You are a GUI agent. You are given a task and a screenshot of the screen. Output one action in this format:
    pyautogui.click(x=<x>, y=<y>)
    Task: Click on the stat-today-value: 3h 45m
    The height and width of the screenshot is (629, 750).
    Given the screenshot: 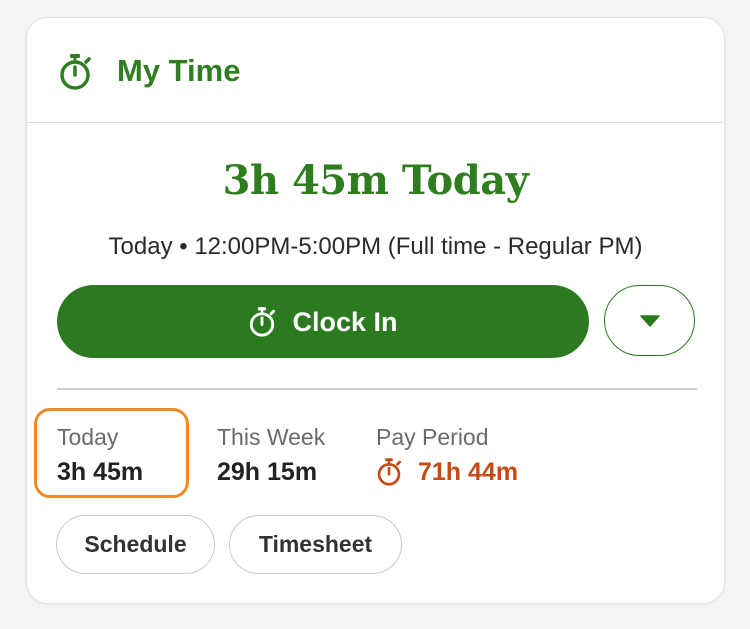 What is the action you would take?
    pyautogui.click(x=100, y=472)
    